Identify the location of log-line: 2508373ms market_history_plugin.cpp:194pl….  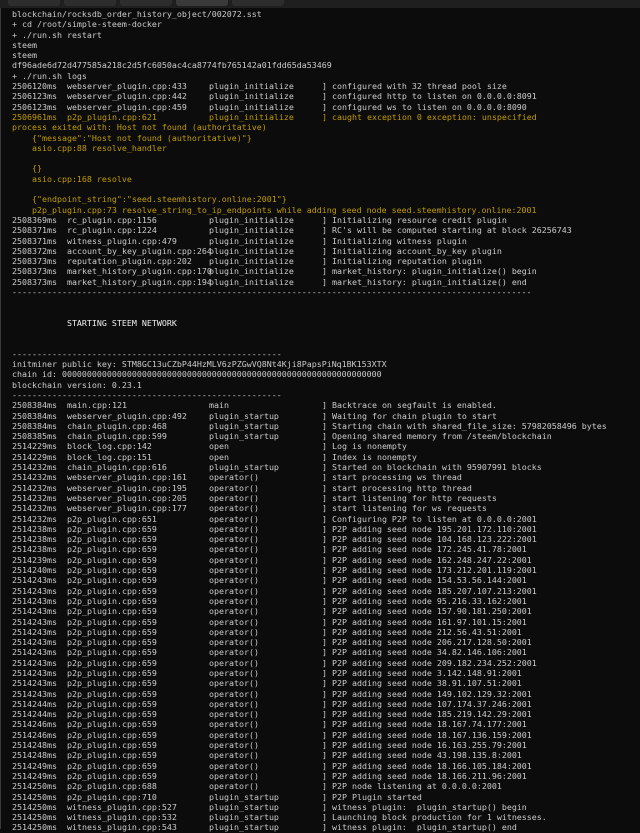
(325, 282).